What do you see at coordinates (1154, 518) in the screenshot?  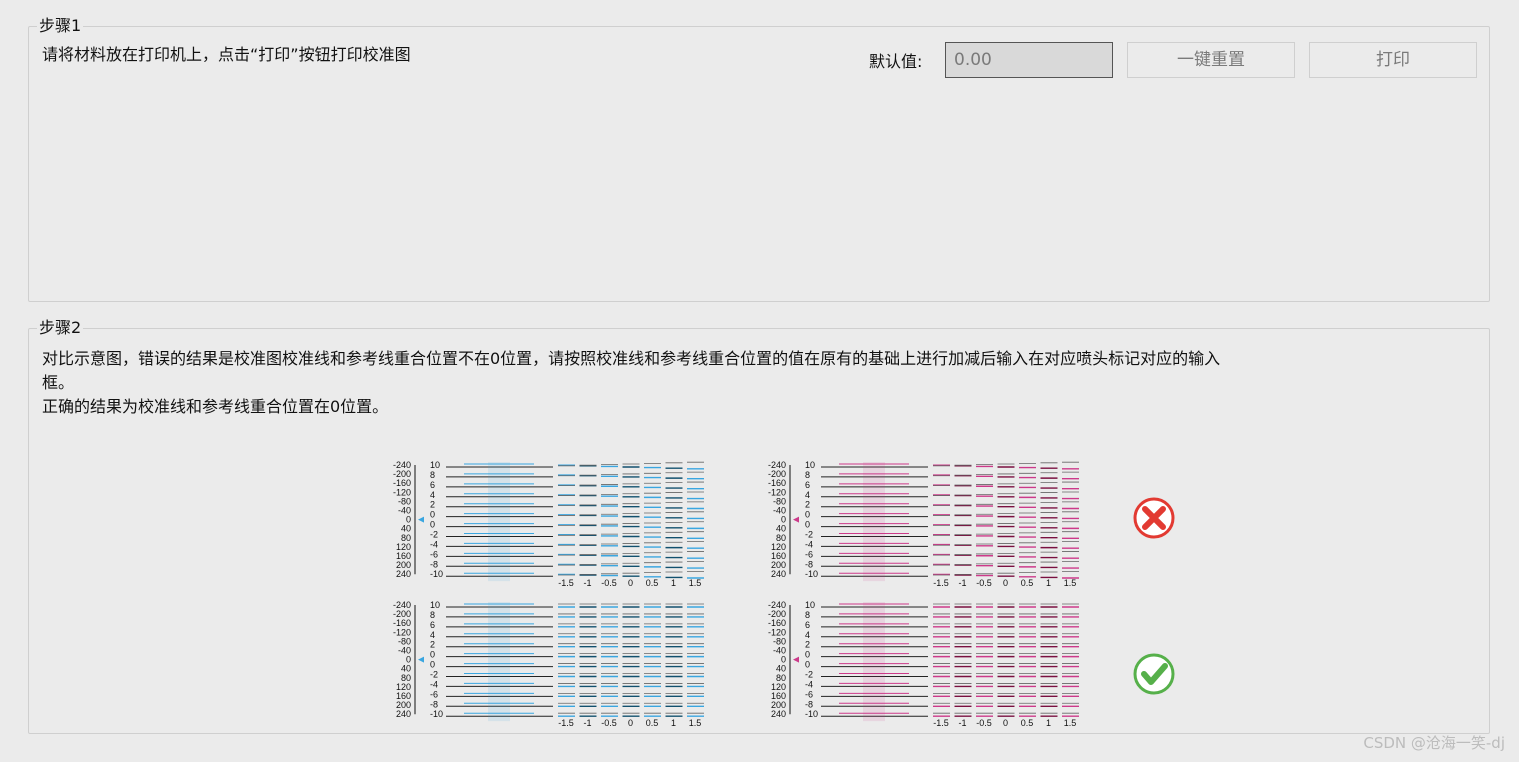 I see `error-x-icon` at bounding box center [1154, 518].